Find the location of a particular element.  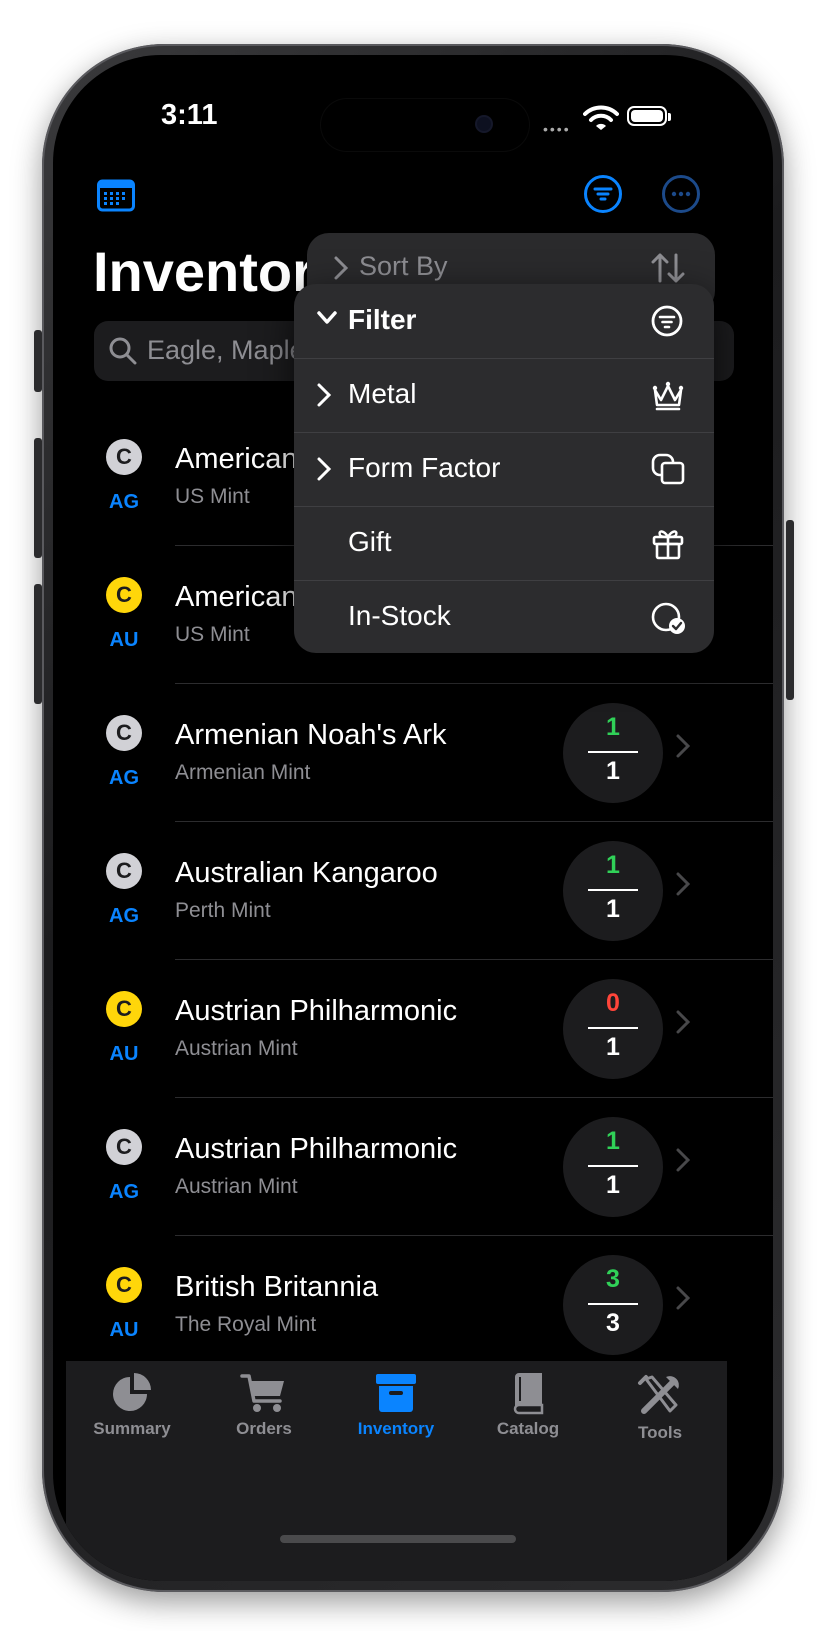

menu-item-metal: Metal is located at coordinates (504, 395).